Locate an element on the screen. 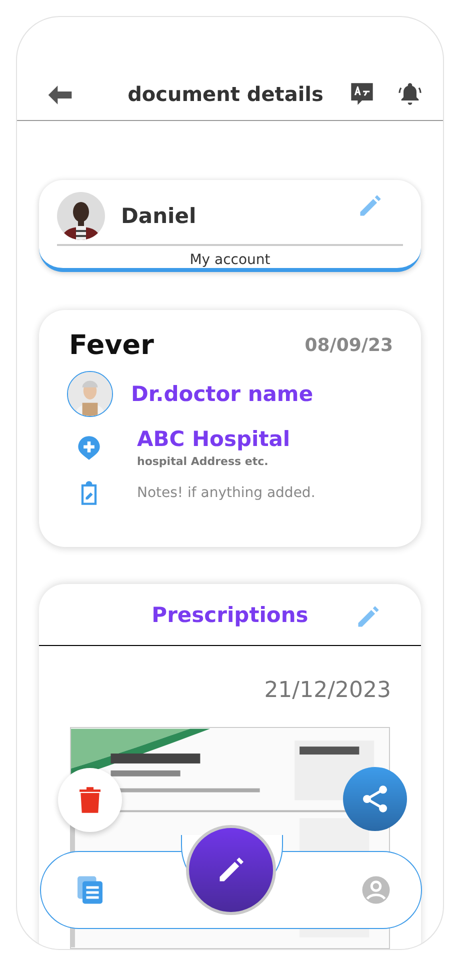  page-title: document details is located at coordinates (225, 94).